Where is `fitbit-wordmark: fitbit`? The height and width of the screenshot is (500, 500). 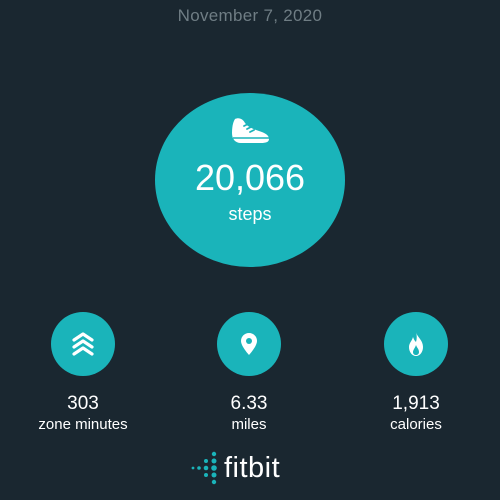
fitbit-wordmark: fitbit is located at coordinates (252, 468).